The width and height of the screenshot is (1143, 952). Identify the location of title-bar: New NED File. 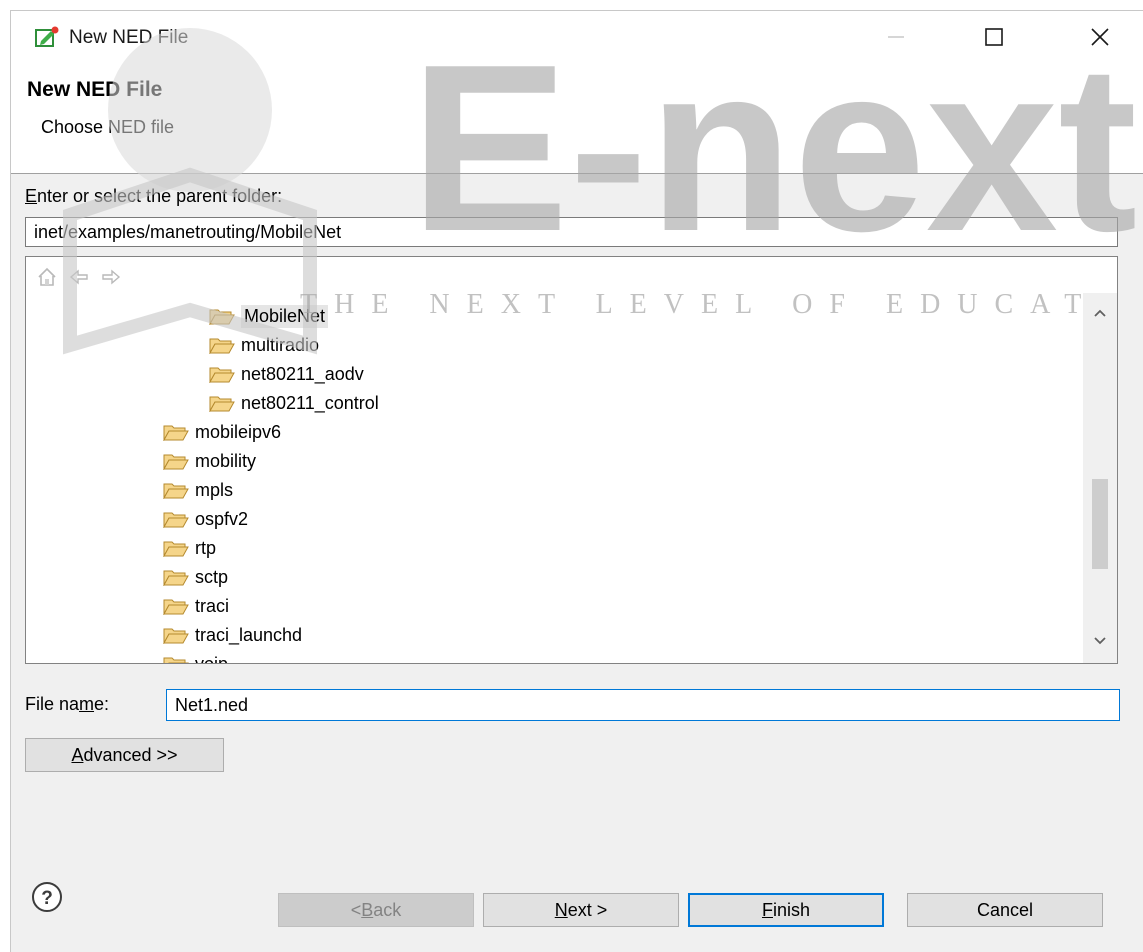
(577, 36).